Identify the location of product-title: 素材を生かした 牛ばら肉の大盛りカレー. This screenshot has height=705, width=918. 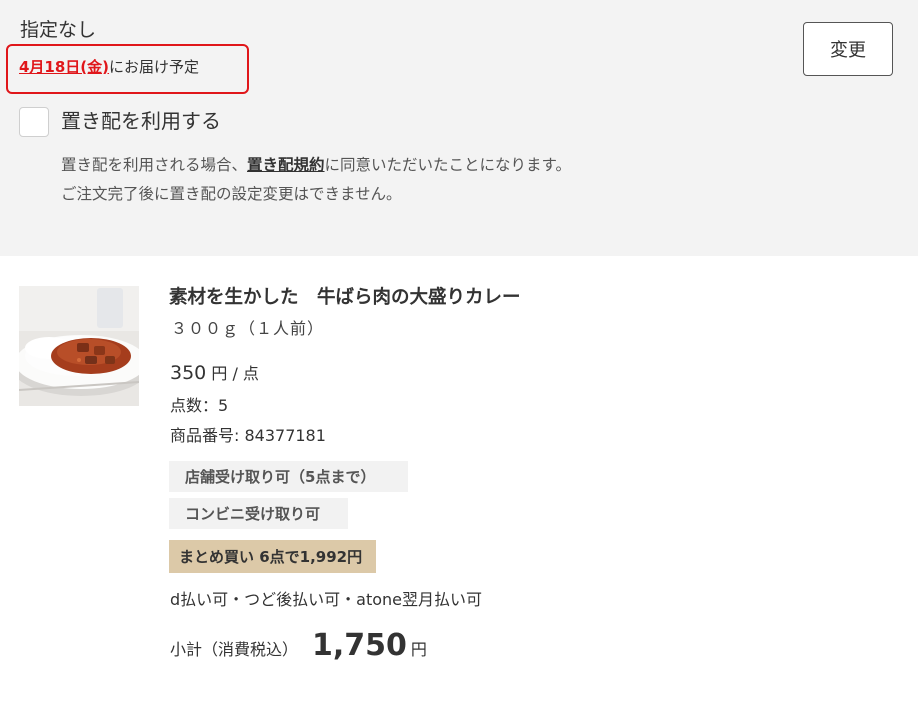
(345, 298).